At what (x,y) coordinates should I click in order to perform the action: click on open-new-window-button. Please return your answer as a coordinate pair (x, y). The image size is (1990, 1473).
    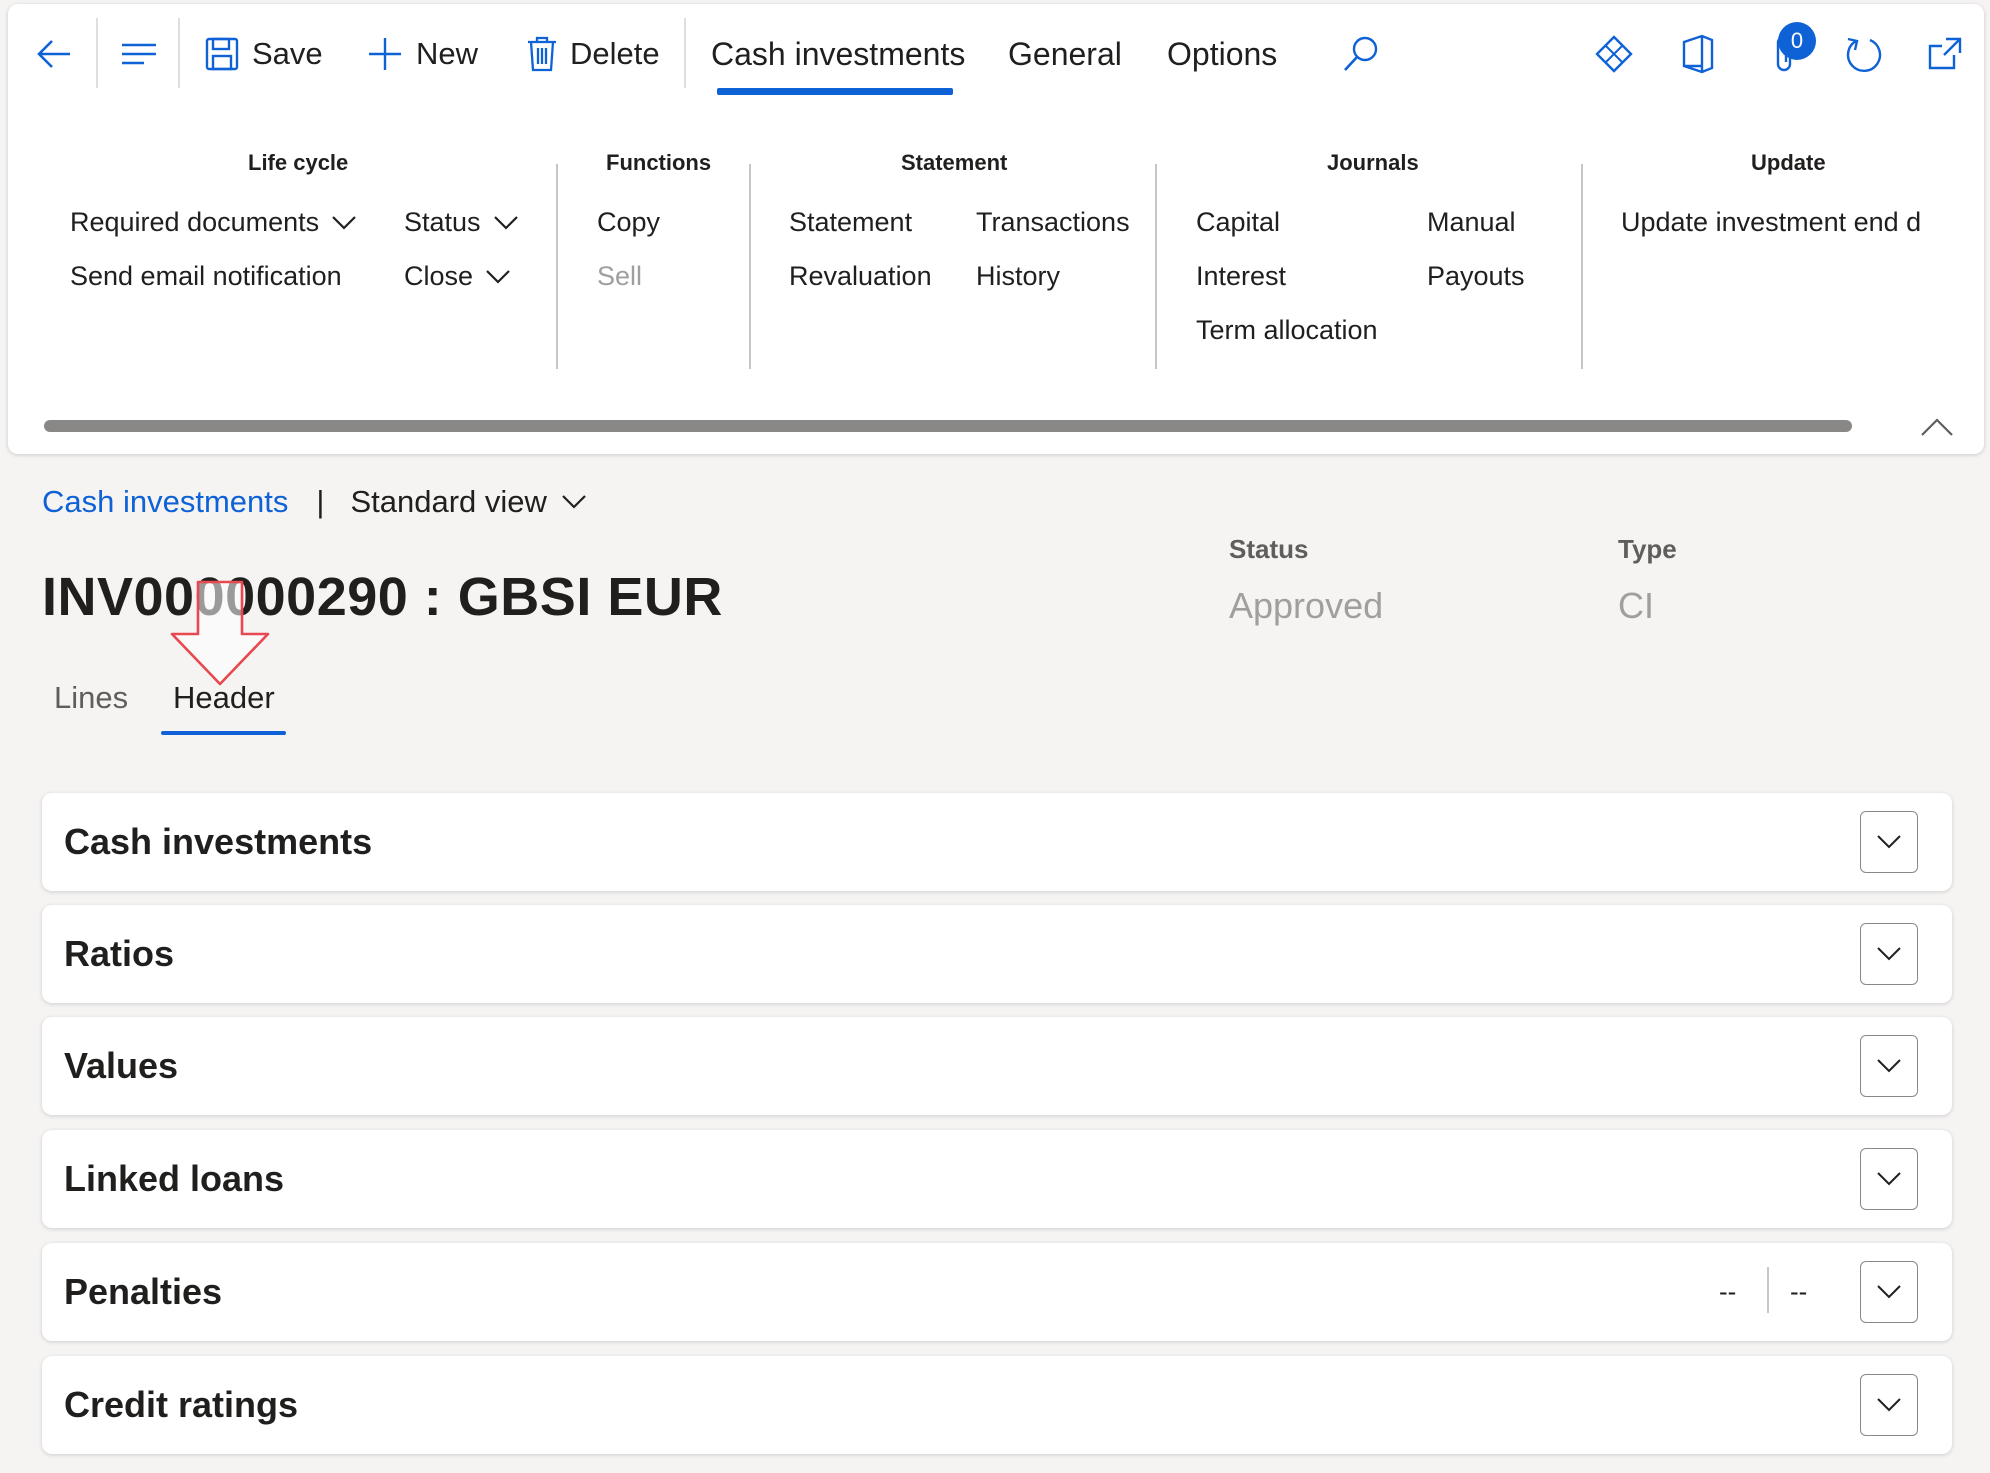
    Looking at the image, I should click on (1945, 54).